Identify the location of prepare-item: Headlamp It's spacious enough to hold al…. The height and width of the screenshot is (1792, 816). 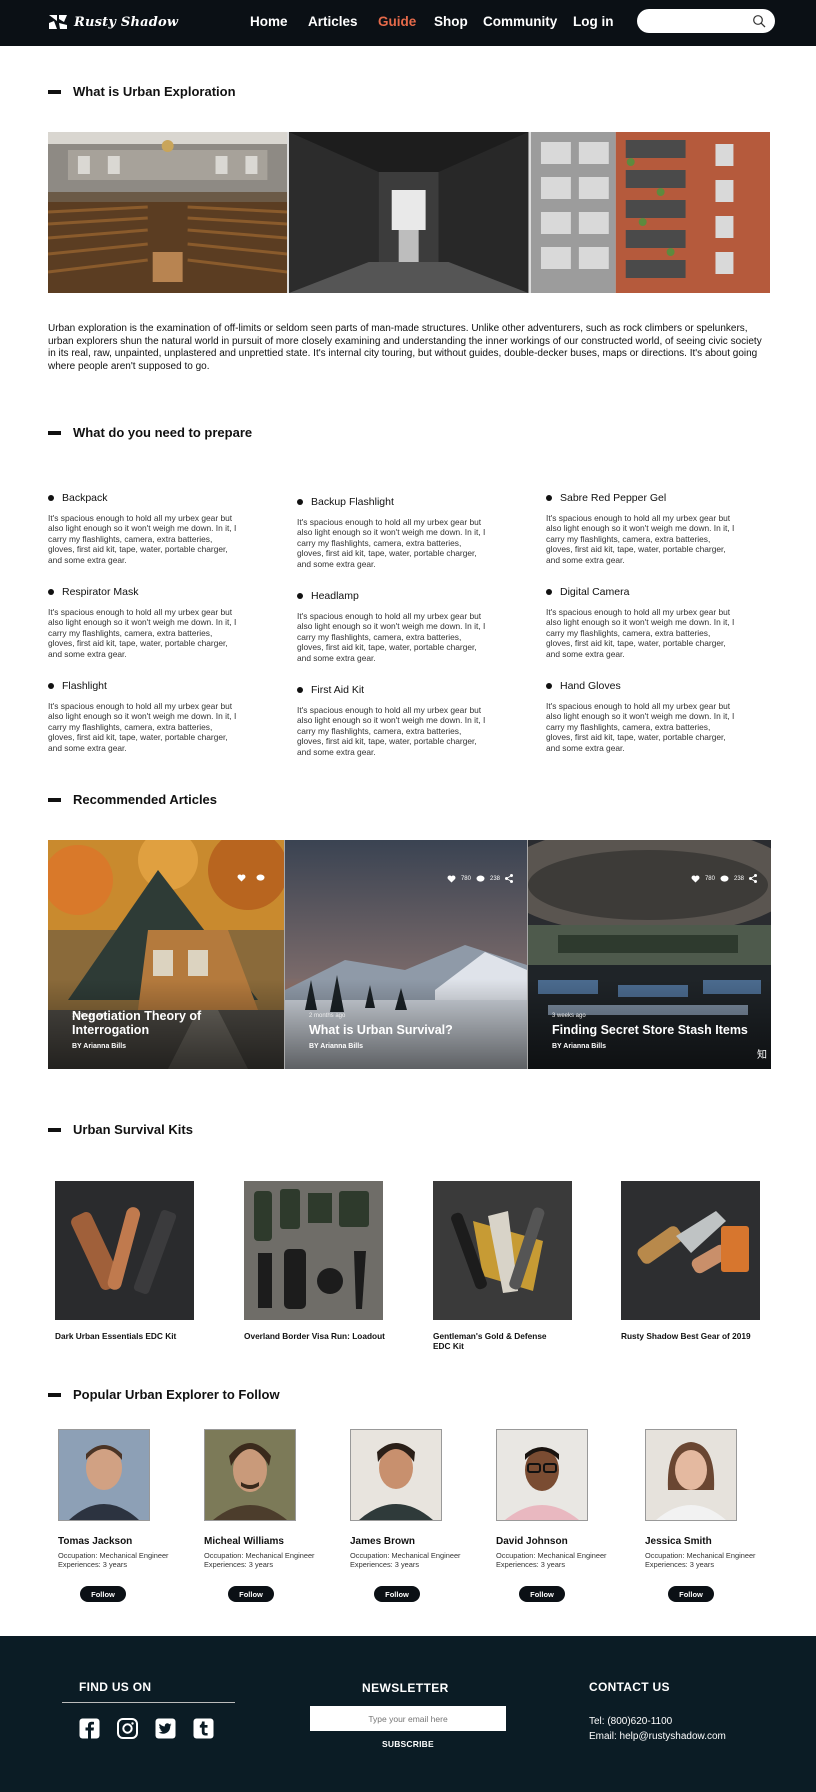
(392, 626).